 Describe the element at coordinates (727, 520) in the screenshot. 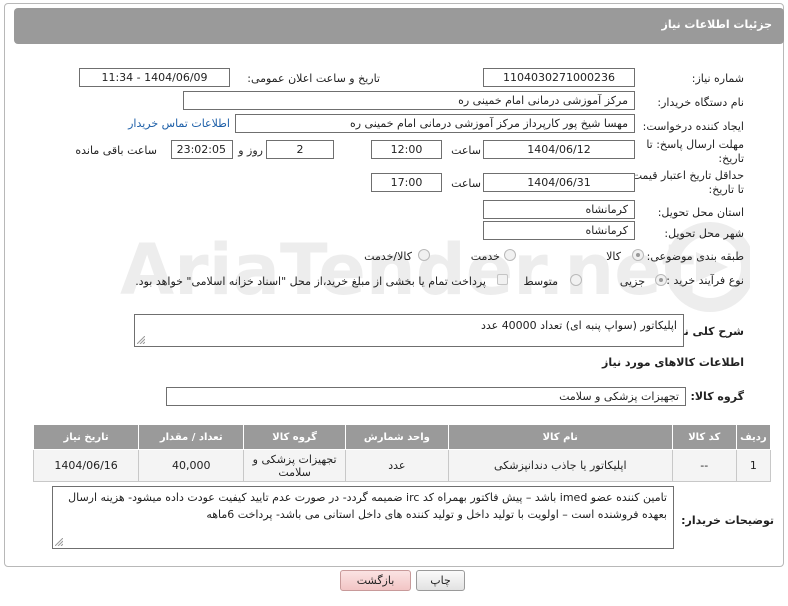

I see `buyer-notes-label: توضیحات خریدار:` at that location.